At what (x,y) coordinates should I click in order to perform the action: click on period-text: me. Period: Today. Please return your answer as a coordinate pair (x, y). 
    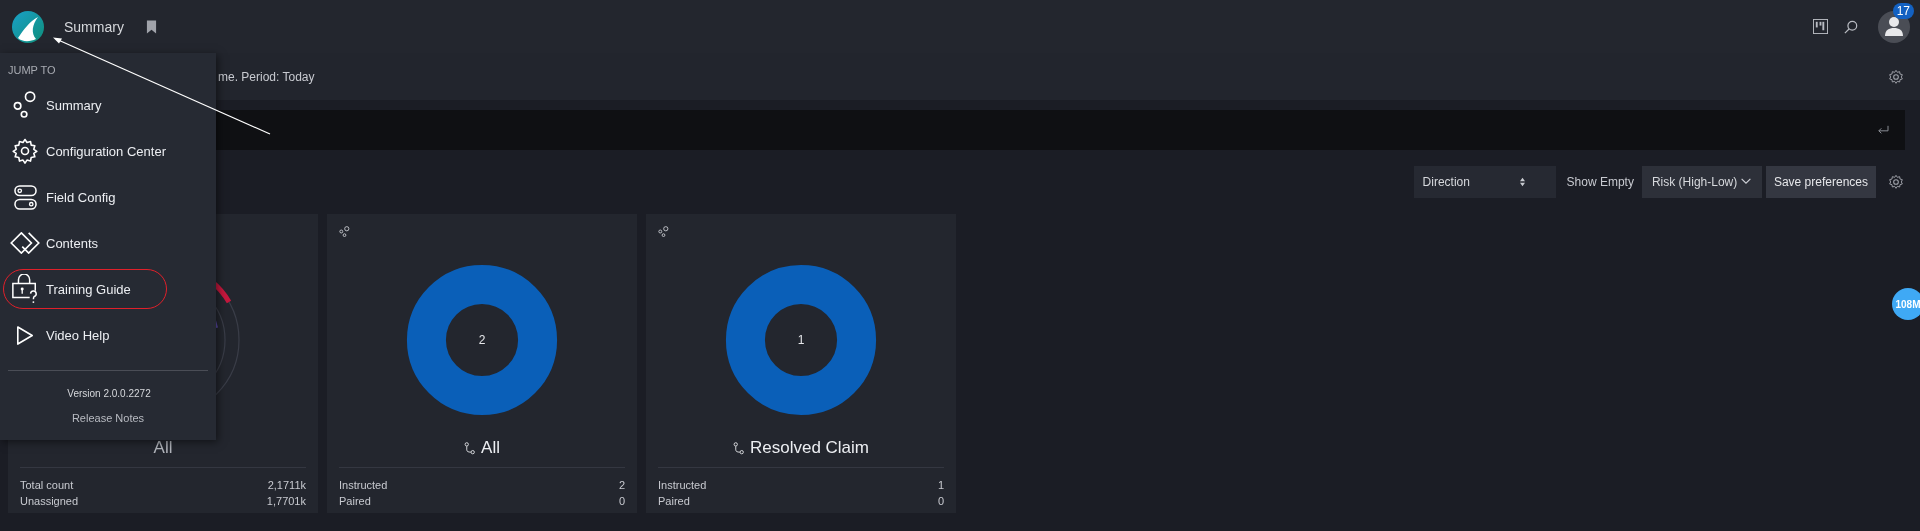
    Looking at the image, I should click on (267, 76).